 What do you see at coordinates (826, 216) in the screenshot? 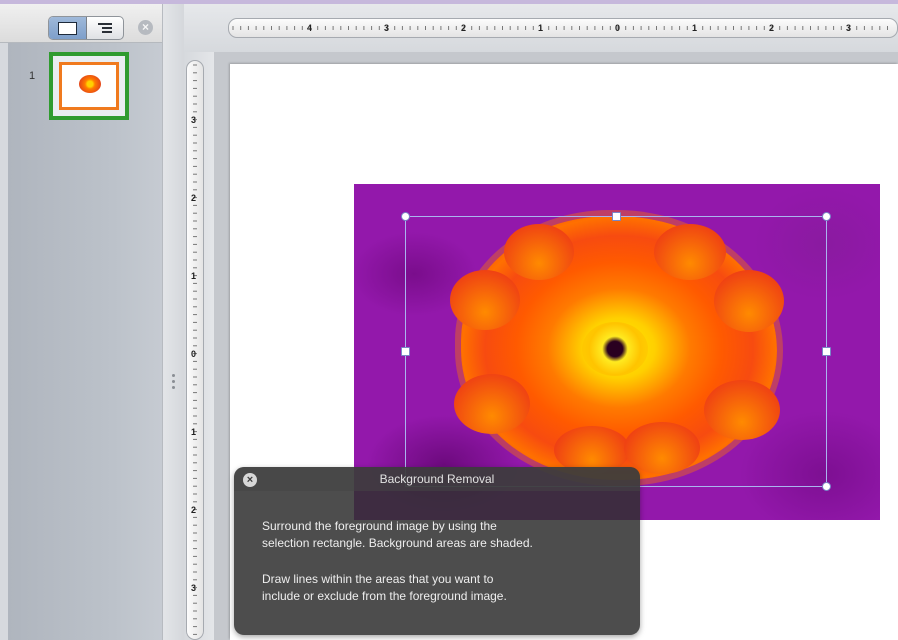
I see `selection-handle-top-right` at bounding box center [826, 216].